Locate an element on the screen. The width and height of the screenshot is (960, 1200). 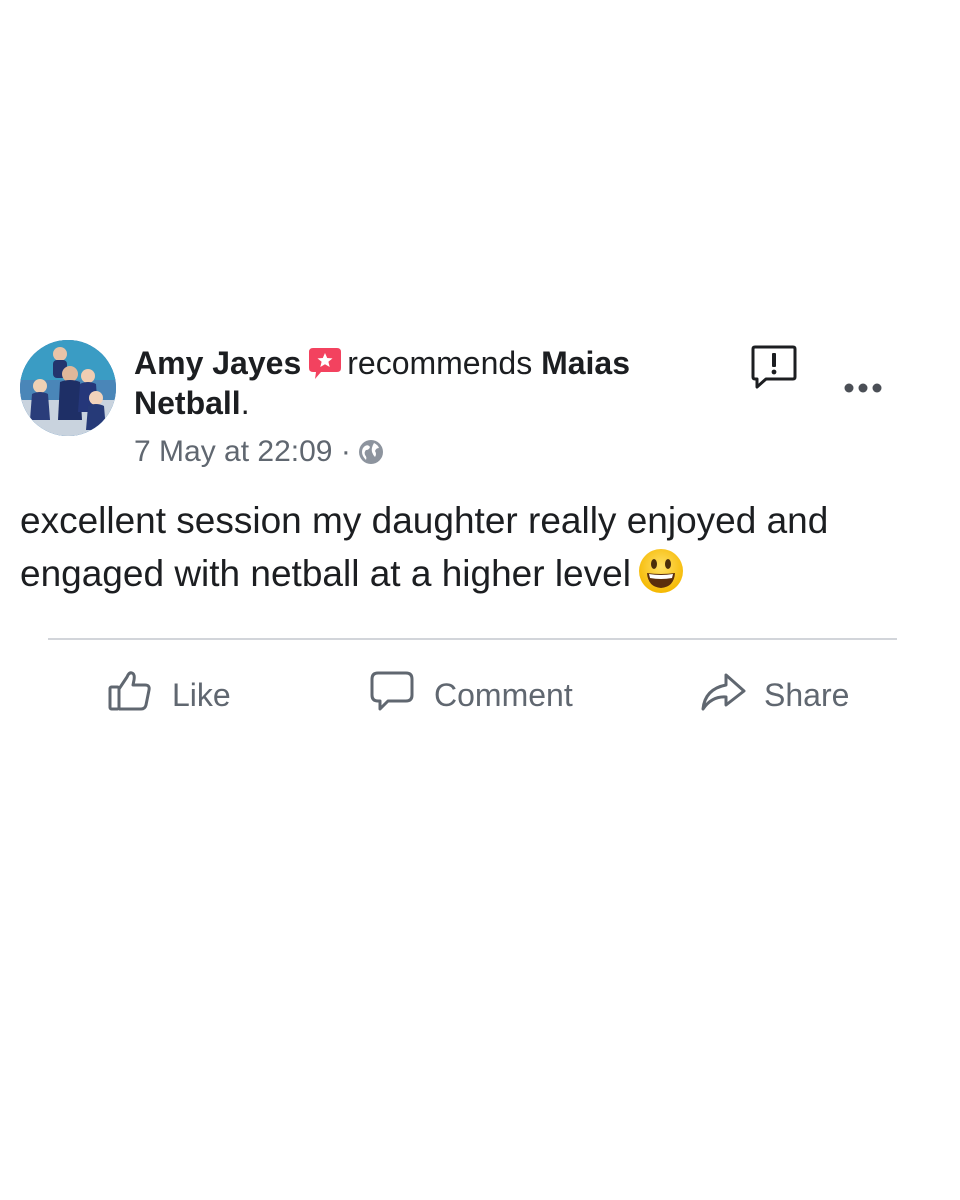
page-name-suffix: . is located at coordinates (245, 403).